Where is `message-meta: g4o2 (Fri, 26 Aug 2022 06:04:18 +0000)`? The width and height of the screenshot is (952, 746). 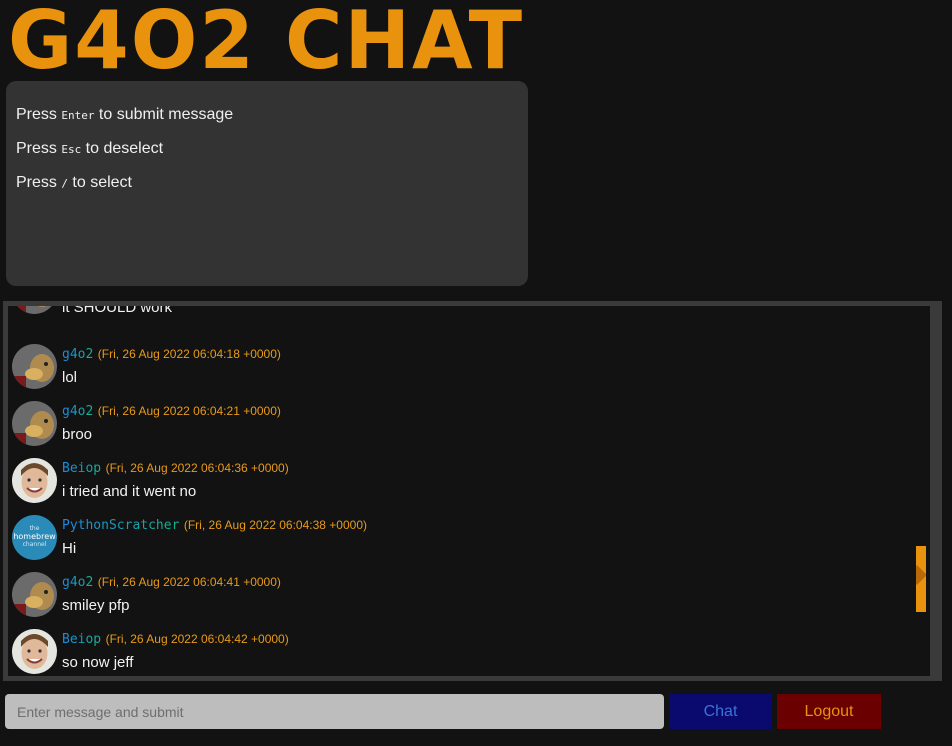 message-meta: g4o2 (Fri, 26 Aug 2022 06:04:18 +0000) is located at coordinates (171, 354).